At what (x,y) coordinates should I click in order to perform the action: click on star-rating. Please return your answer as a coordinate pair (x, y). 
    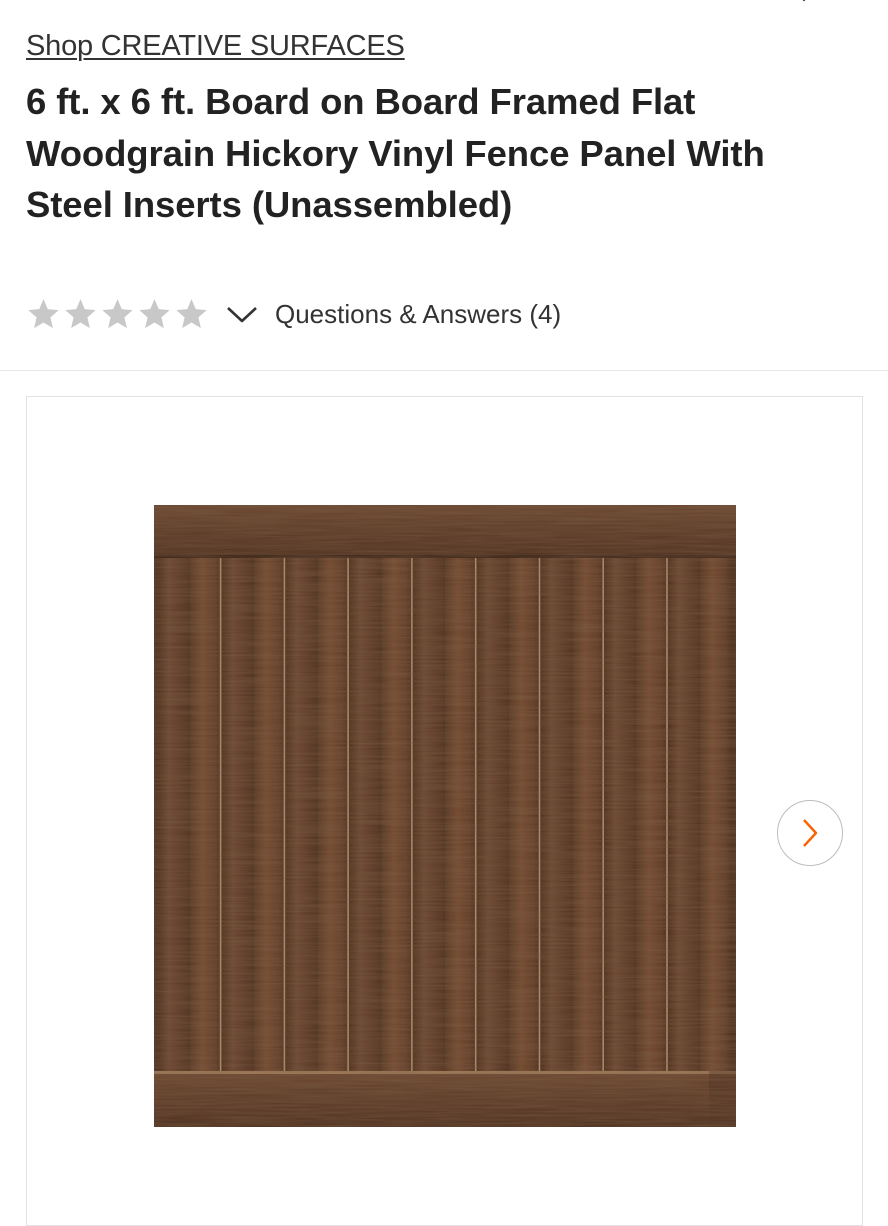
    Looking at the image, I should click on (117, 314).